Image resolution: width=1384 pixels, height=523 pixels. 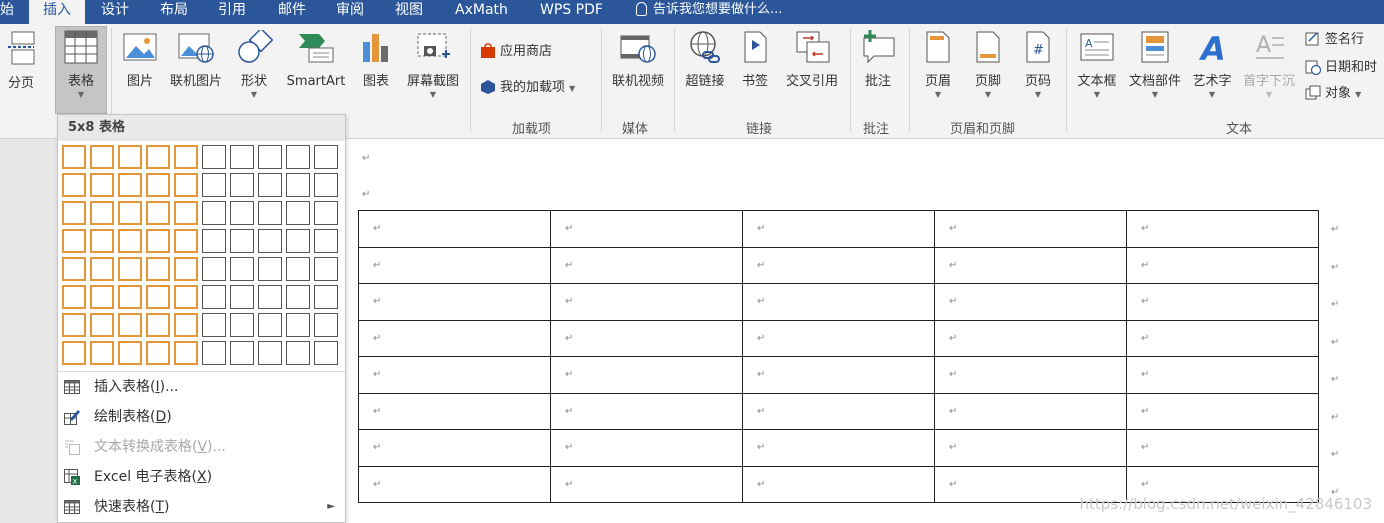 I want to click on tab-review: 审阅, so click(x=350, y=12).